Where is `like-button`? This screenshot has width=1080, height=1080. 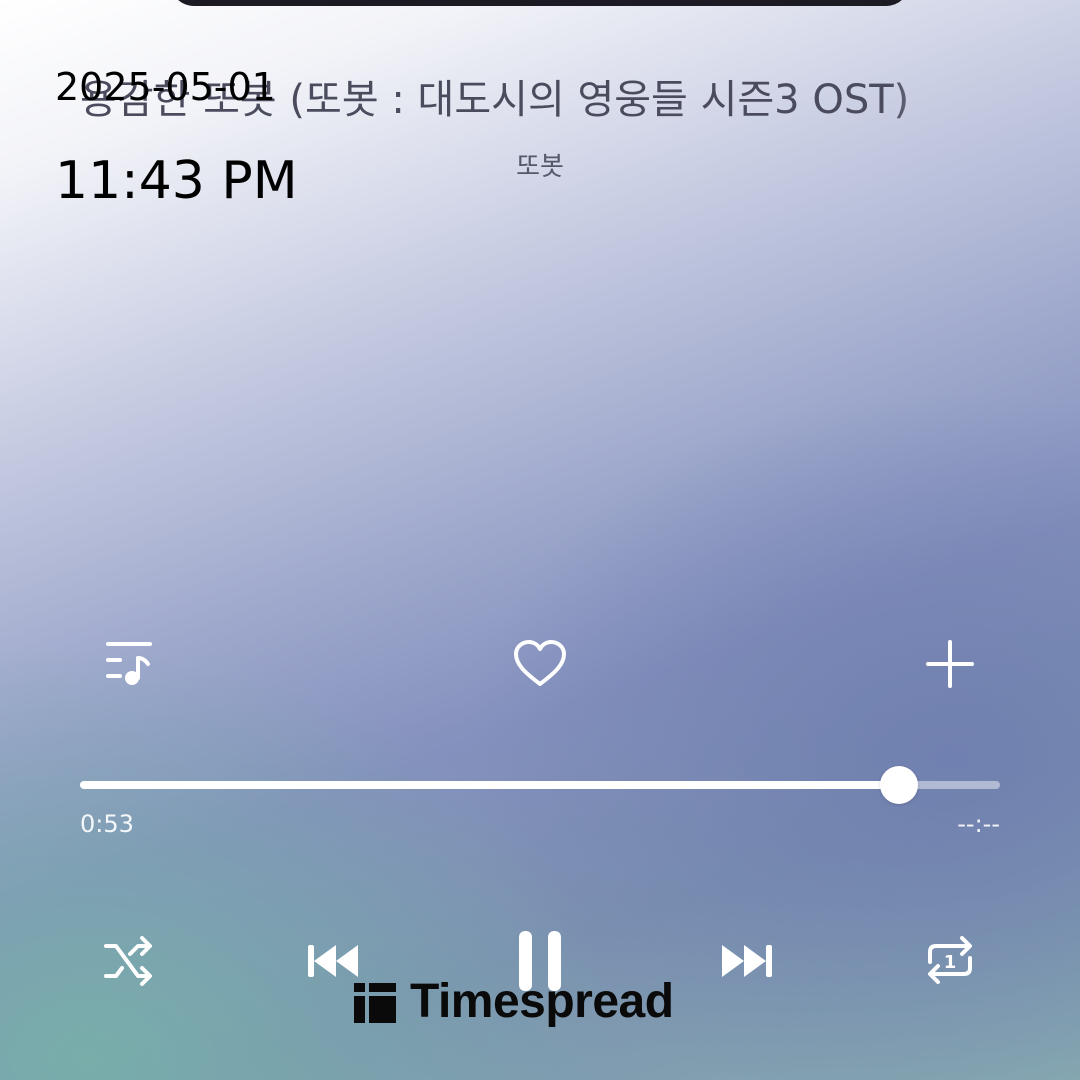
like-button is located at coordinates (540, 664).